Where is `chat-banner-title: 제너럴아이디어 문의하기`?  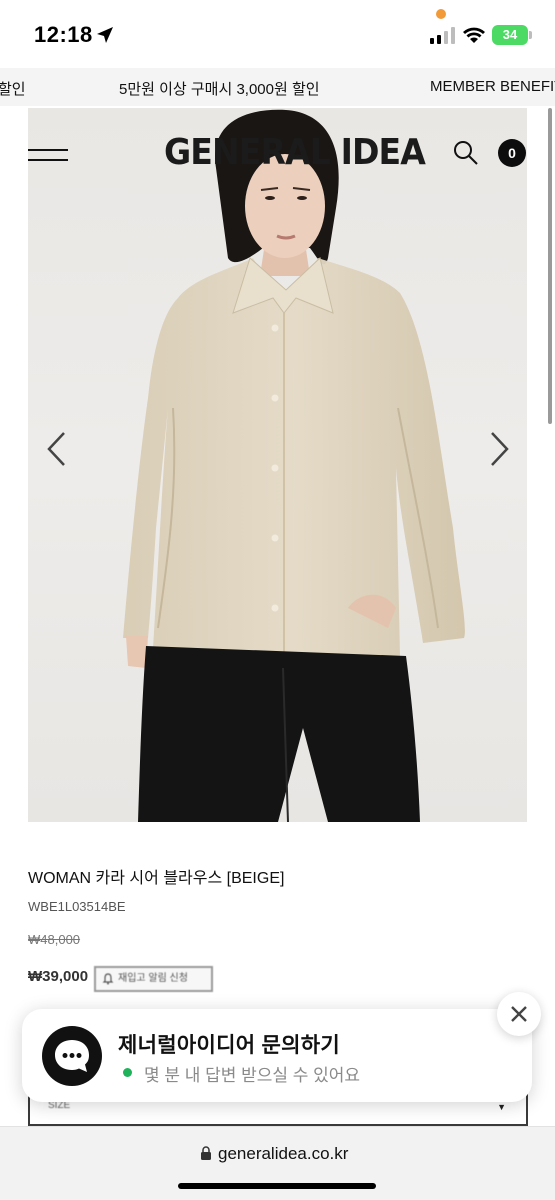
chat-banner-title: 제너럴아이디어 문의하기 is located at coordinates (229, 1045).